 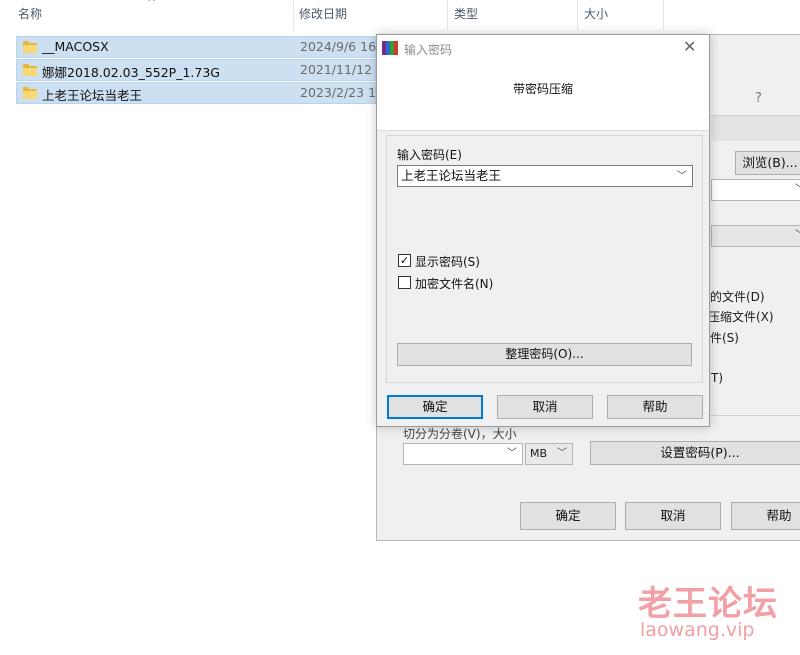 What do you see at coordinates (198, 47) in the screenshot?
I see `file-row-macosx: __MACOSX 2024/9/6 16:` at bounding box center [198, 47].